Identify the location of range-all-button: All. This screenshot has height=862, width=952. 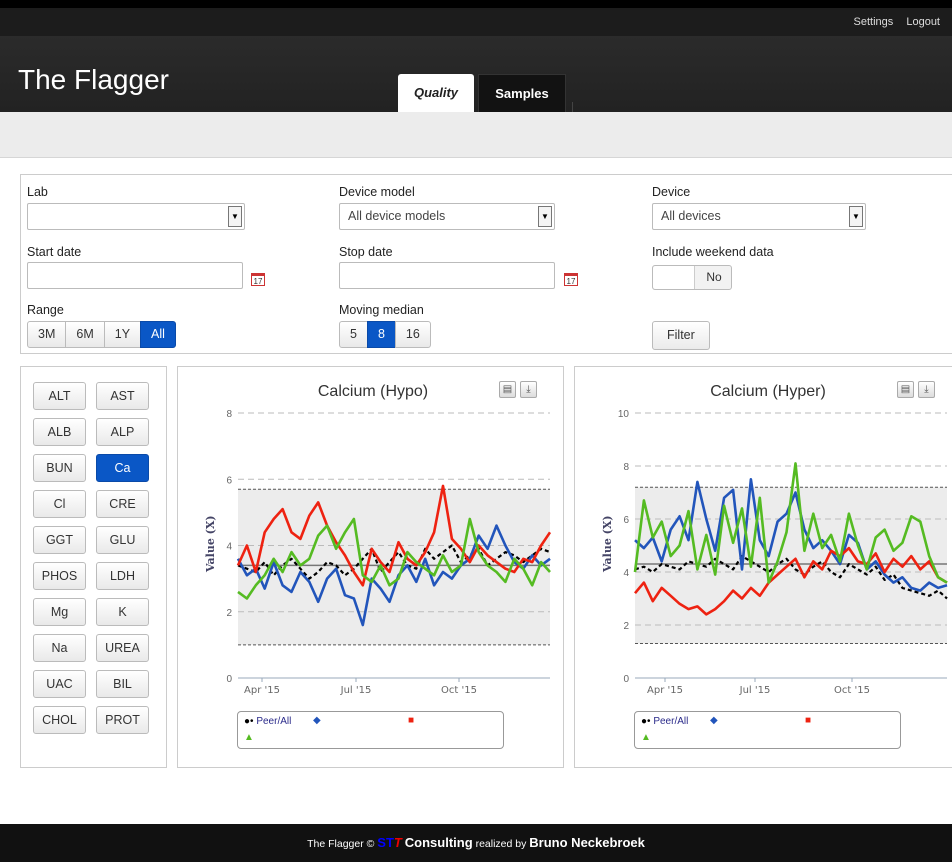
(158, 334).